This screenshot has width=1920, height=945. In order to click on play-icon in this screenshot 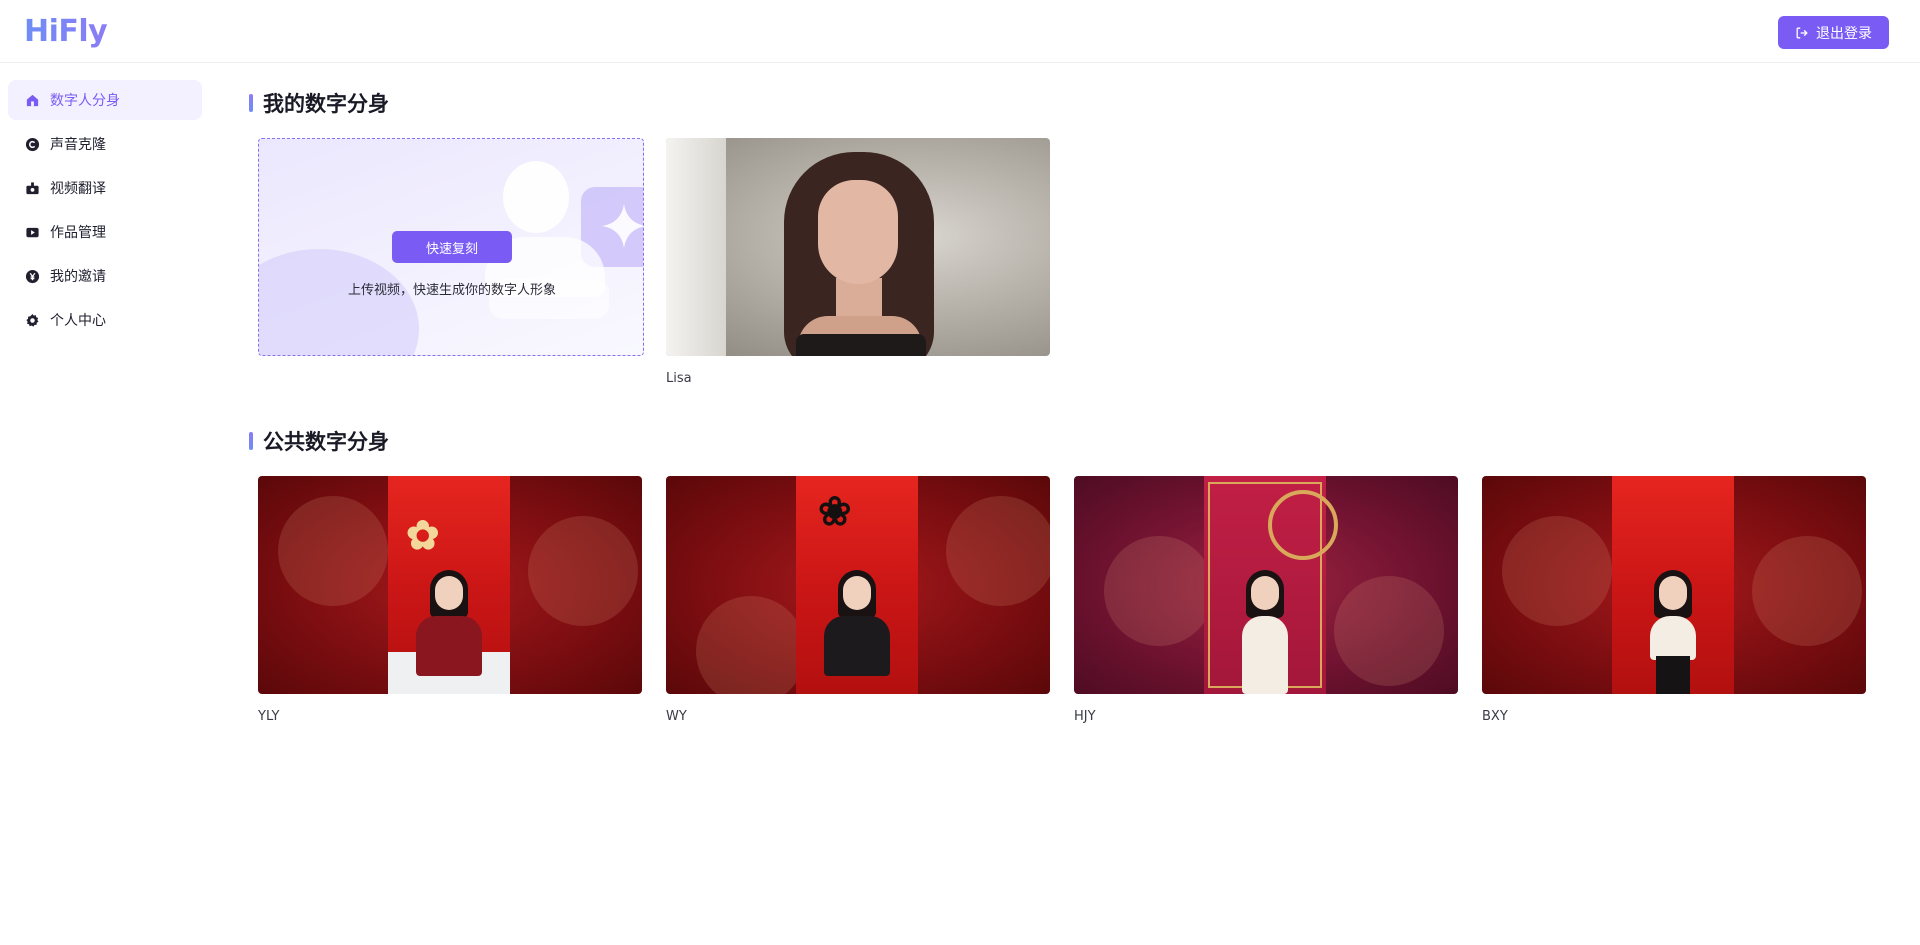, I will do `click(32, 232)`.